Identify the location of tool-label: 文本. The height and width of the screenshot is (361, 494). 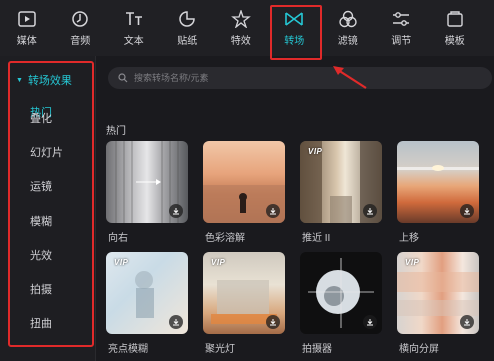
(133, 41).